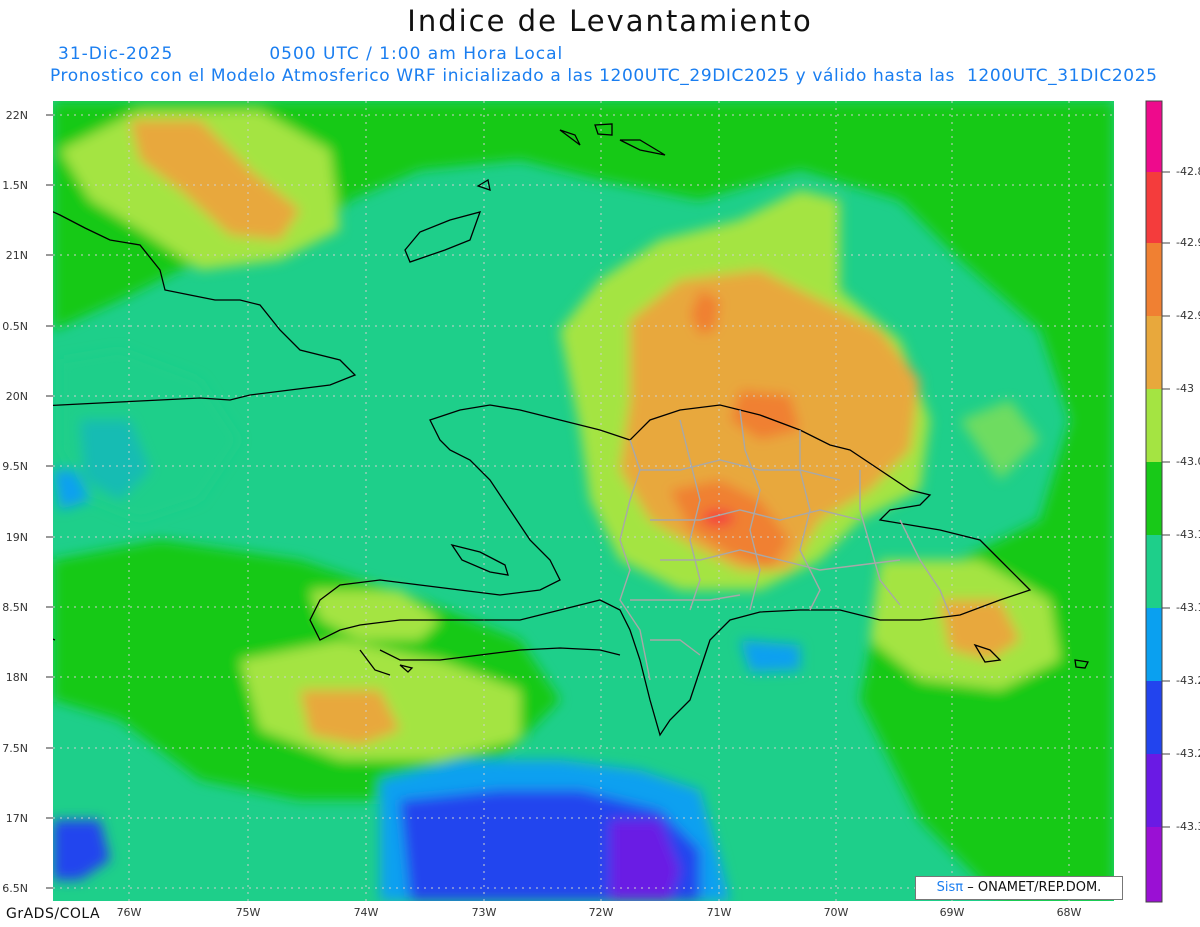  What do you see at coordinates (1188, 171) in the screenshot?
I see `colorbar-label: -42.8` at bounding box center [1188, 171].